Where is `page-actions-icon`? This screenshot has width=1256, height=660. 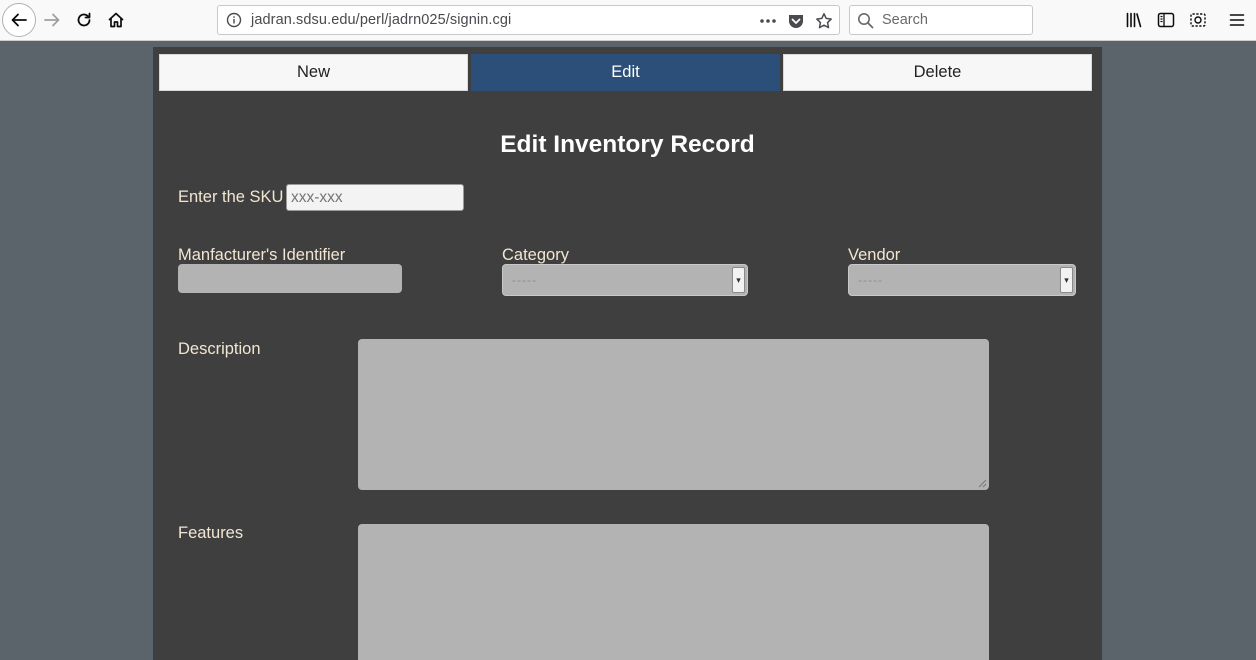 page-actions-icon is located at coordinates (768, 21).